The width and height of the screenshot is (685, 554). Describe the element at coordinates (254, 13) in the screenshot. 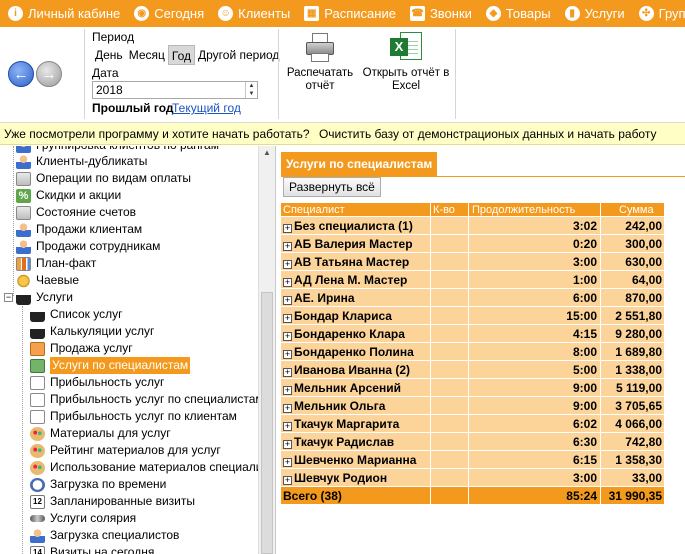

I see `nav-clients: ☺ Клиенты` at that location.